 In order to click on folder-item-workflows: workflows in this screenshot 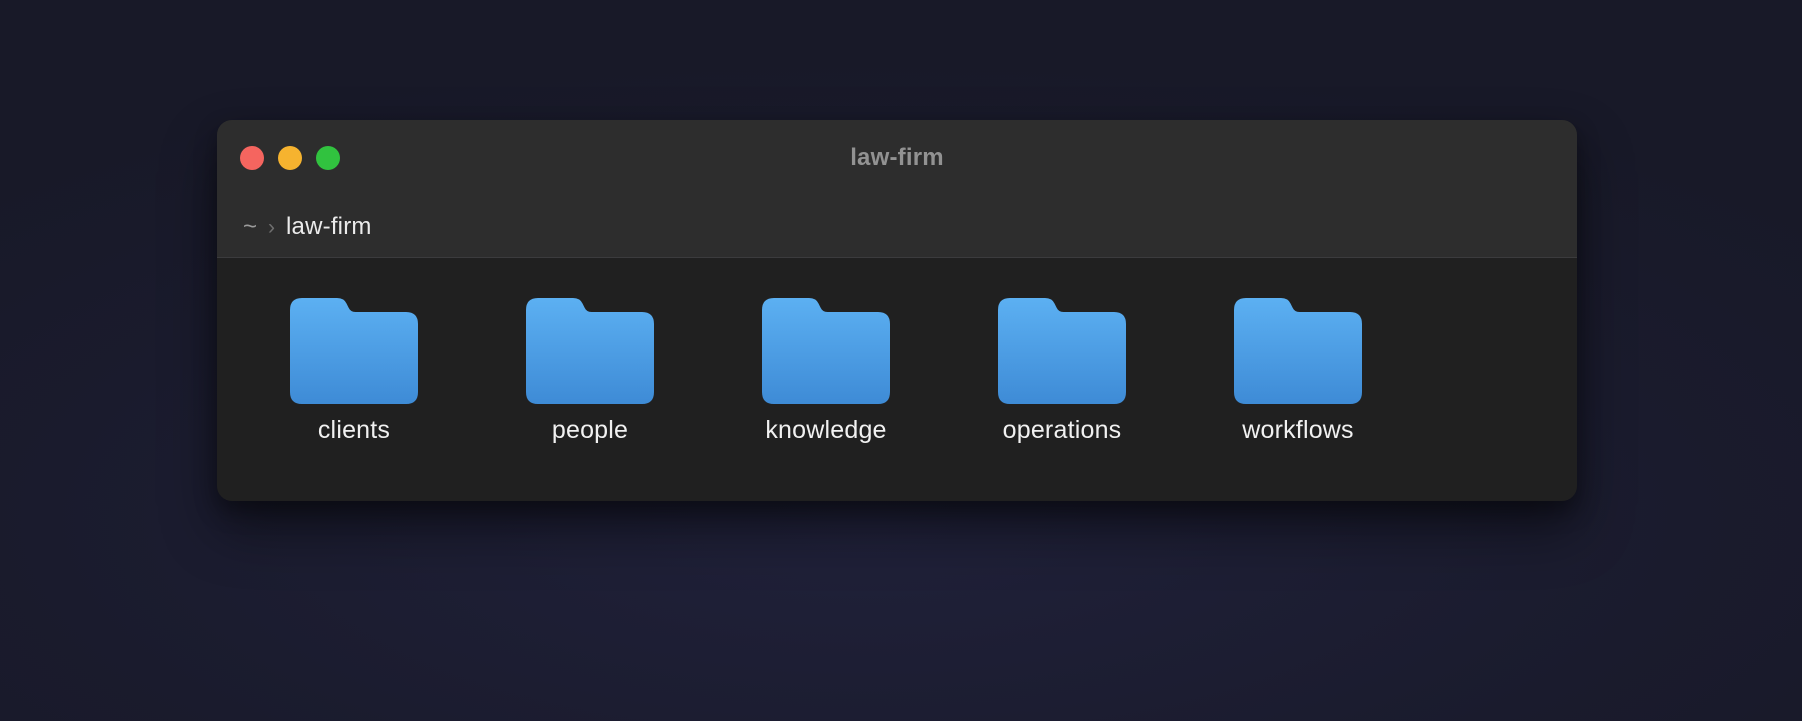, I will do `click(1298, 371)`.